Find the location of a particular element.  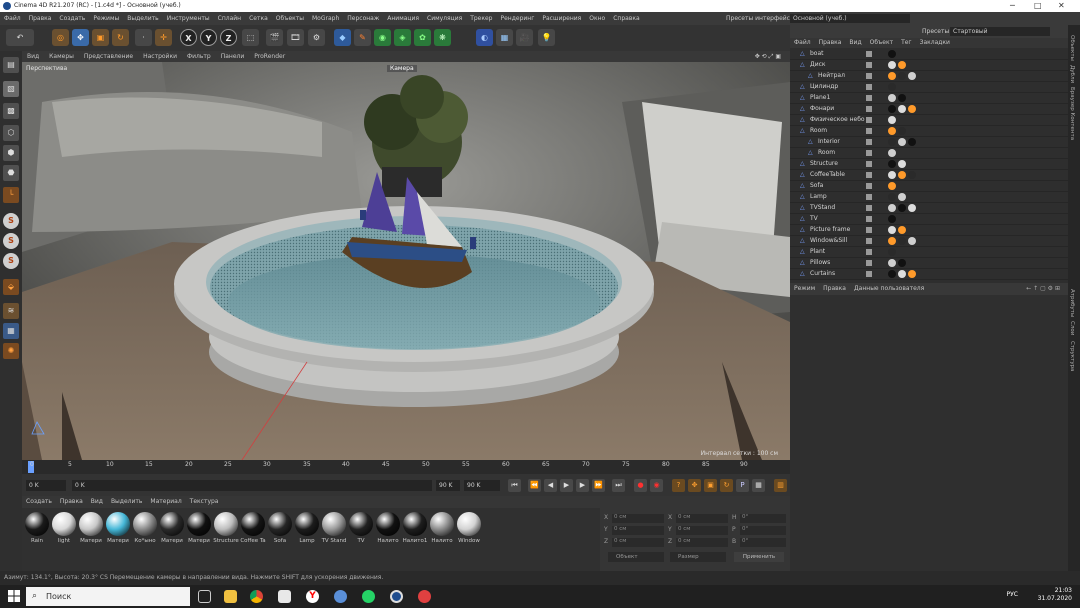

pos-z-field: 0 см is located at coordinates (638, 542).